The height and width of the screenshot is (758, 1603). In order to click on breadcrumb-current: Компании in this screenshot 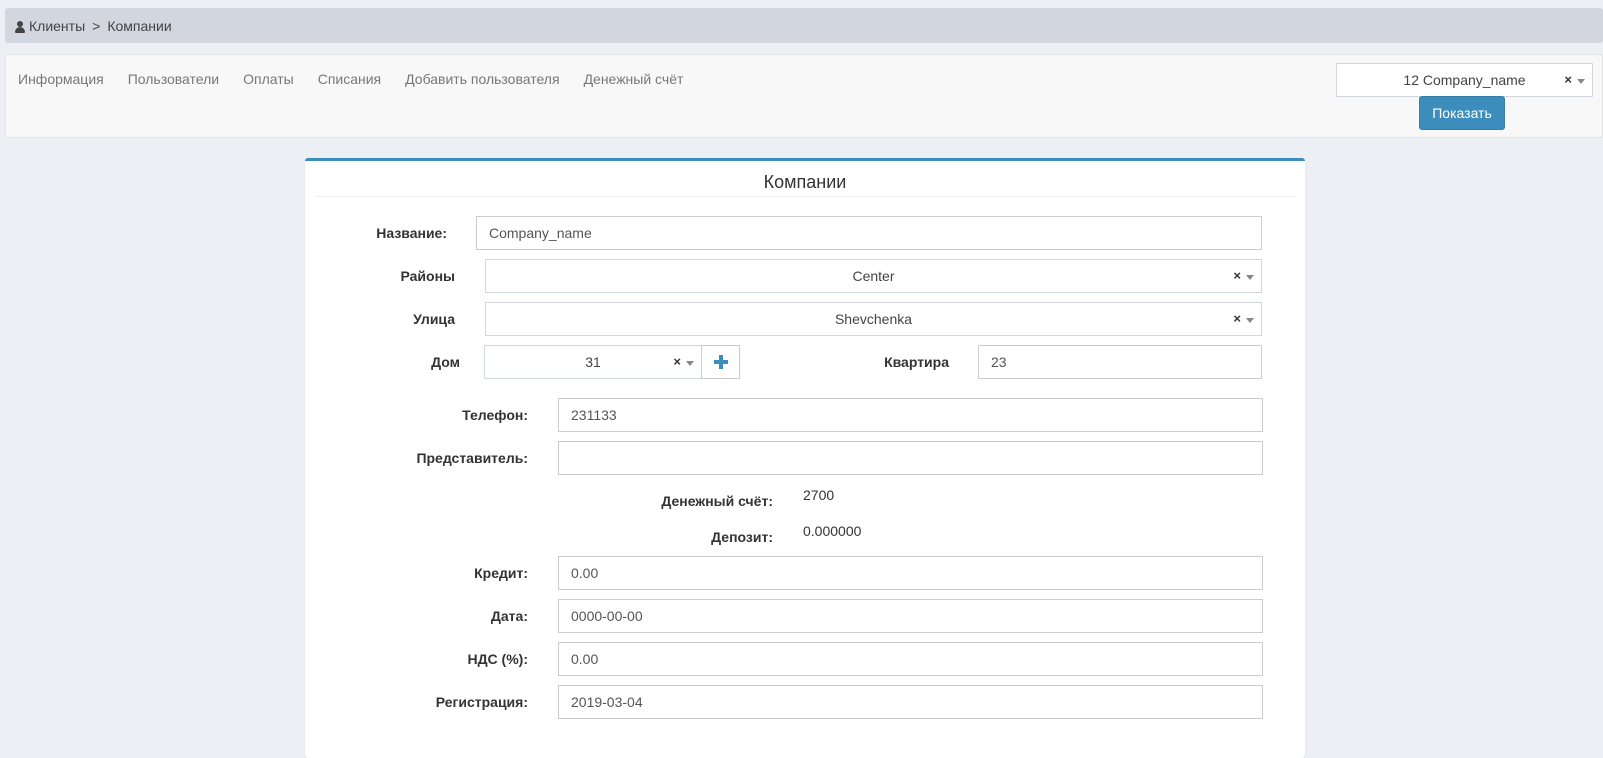, I will do `click(139, 25)`.